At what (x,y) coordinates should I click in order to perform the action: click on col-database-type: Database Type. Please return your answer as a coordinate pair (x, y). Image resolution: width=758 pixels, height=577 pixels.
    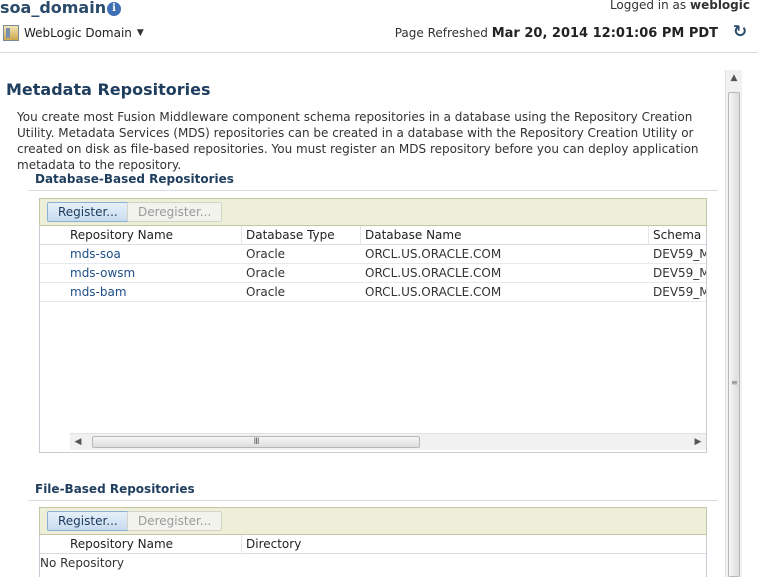
    Looking at the image, I should click on (303, 235).